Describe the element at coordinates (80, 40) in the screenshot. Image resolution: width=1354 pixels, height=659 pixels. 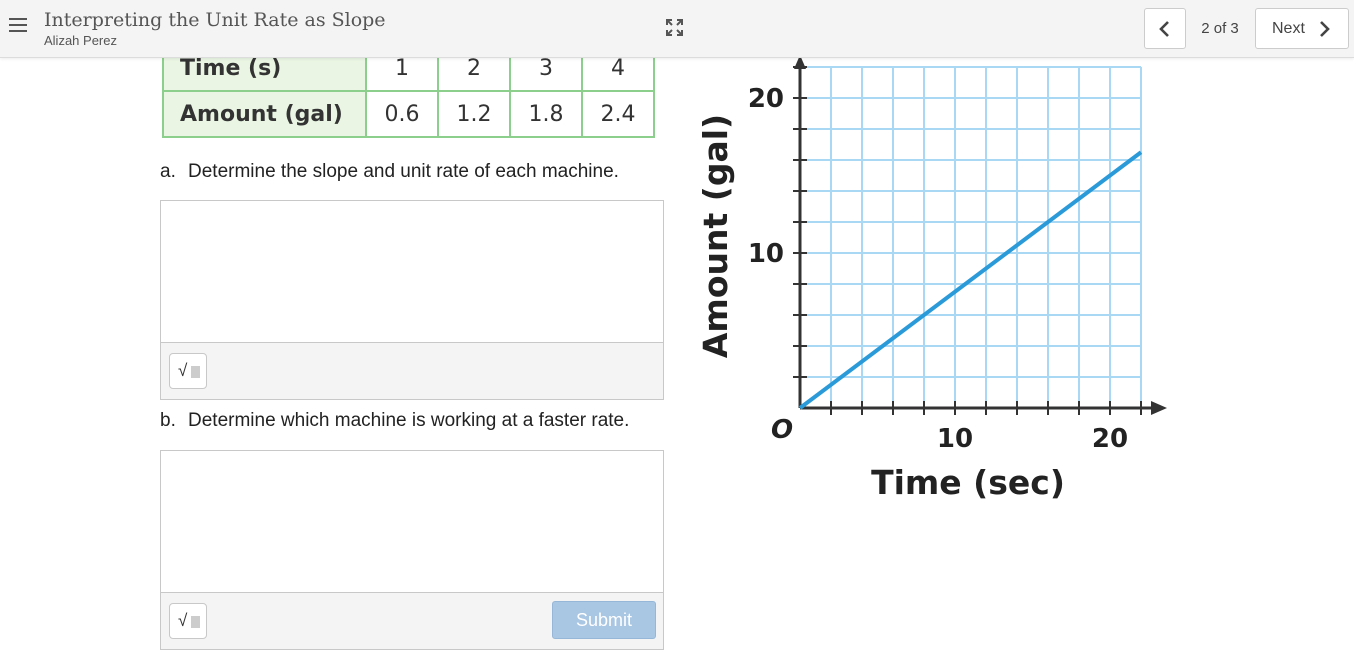
I see `author-name: Alizah Perez` at that location.